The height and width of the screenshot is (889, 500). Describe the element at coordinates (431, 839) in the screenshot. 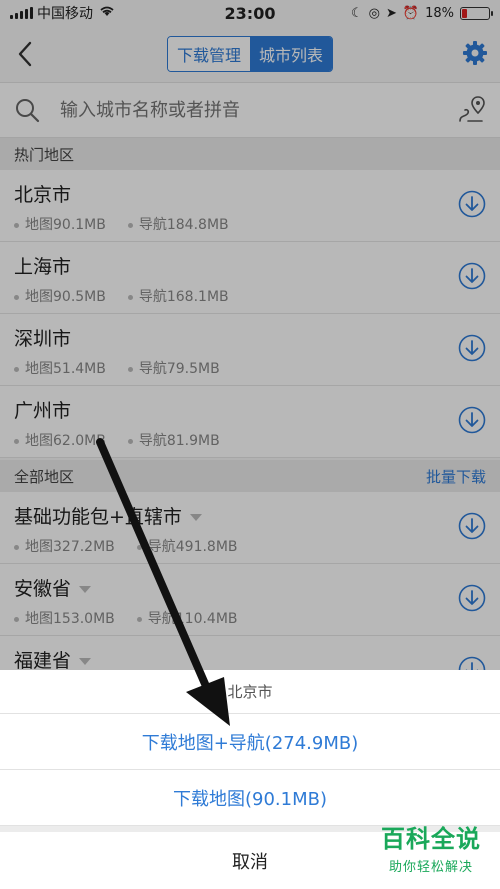

I see `watermark-title: 百科全说` at that location.